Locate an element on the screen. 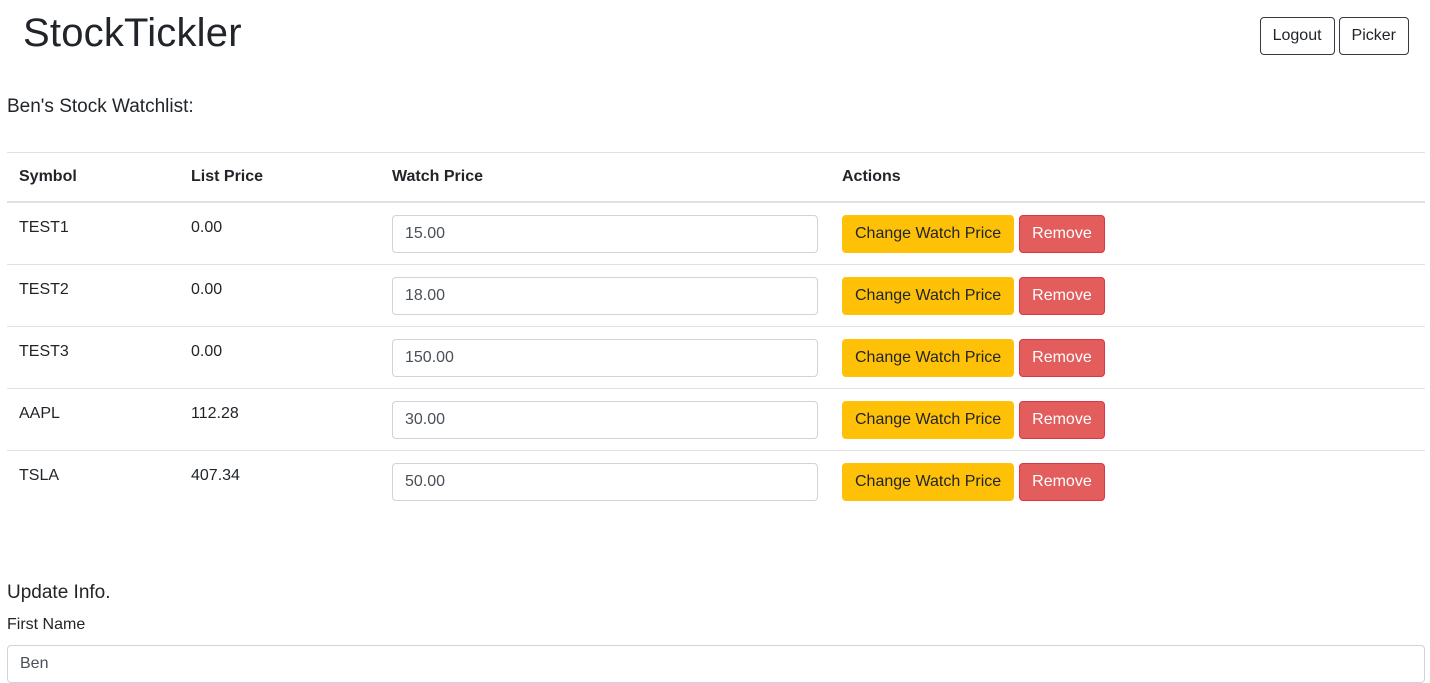  watchlist-title: Ben's Stock Watchlist: is located at coordinates (100, 106).